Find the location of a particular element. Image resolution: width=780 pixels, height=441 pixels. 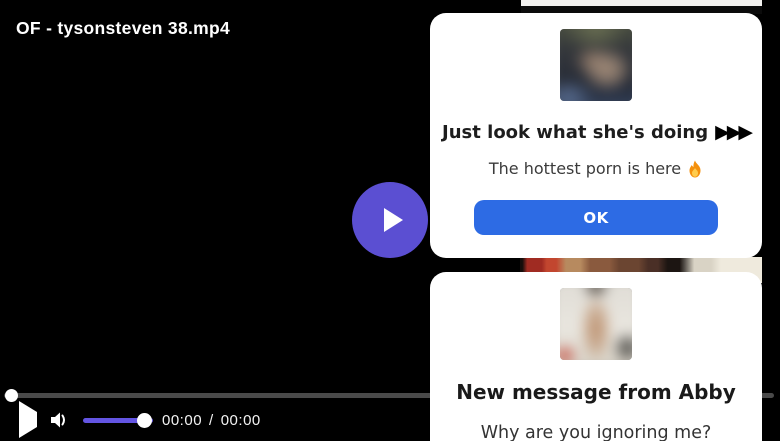

background-image-fragment-top is located at coordinates (641, 7).